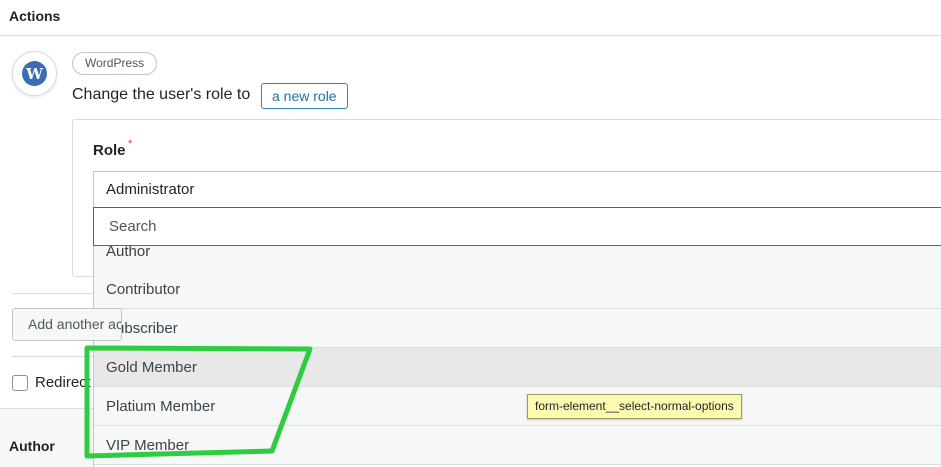 The width and height of the screenshot is (941, 467). What do you see at coordinates (517, 367) in the screenshot?
I see `role-option-gold-member: Gold Member` at bounding box center [517, 367].